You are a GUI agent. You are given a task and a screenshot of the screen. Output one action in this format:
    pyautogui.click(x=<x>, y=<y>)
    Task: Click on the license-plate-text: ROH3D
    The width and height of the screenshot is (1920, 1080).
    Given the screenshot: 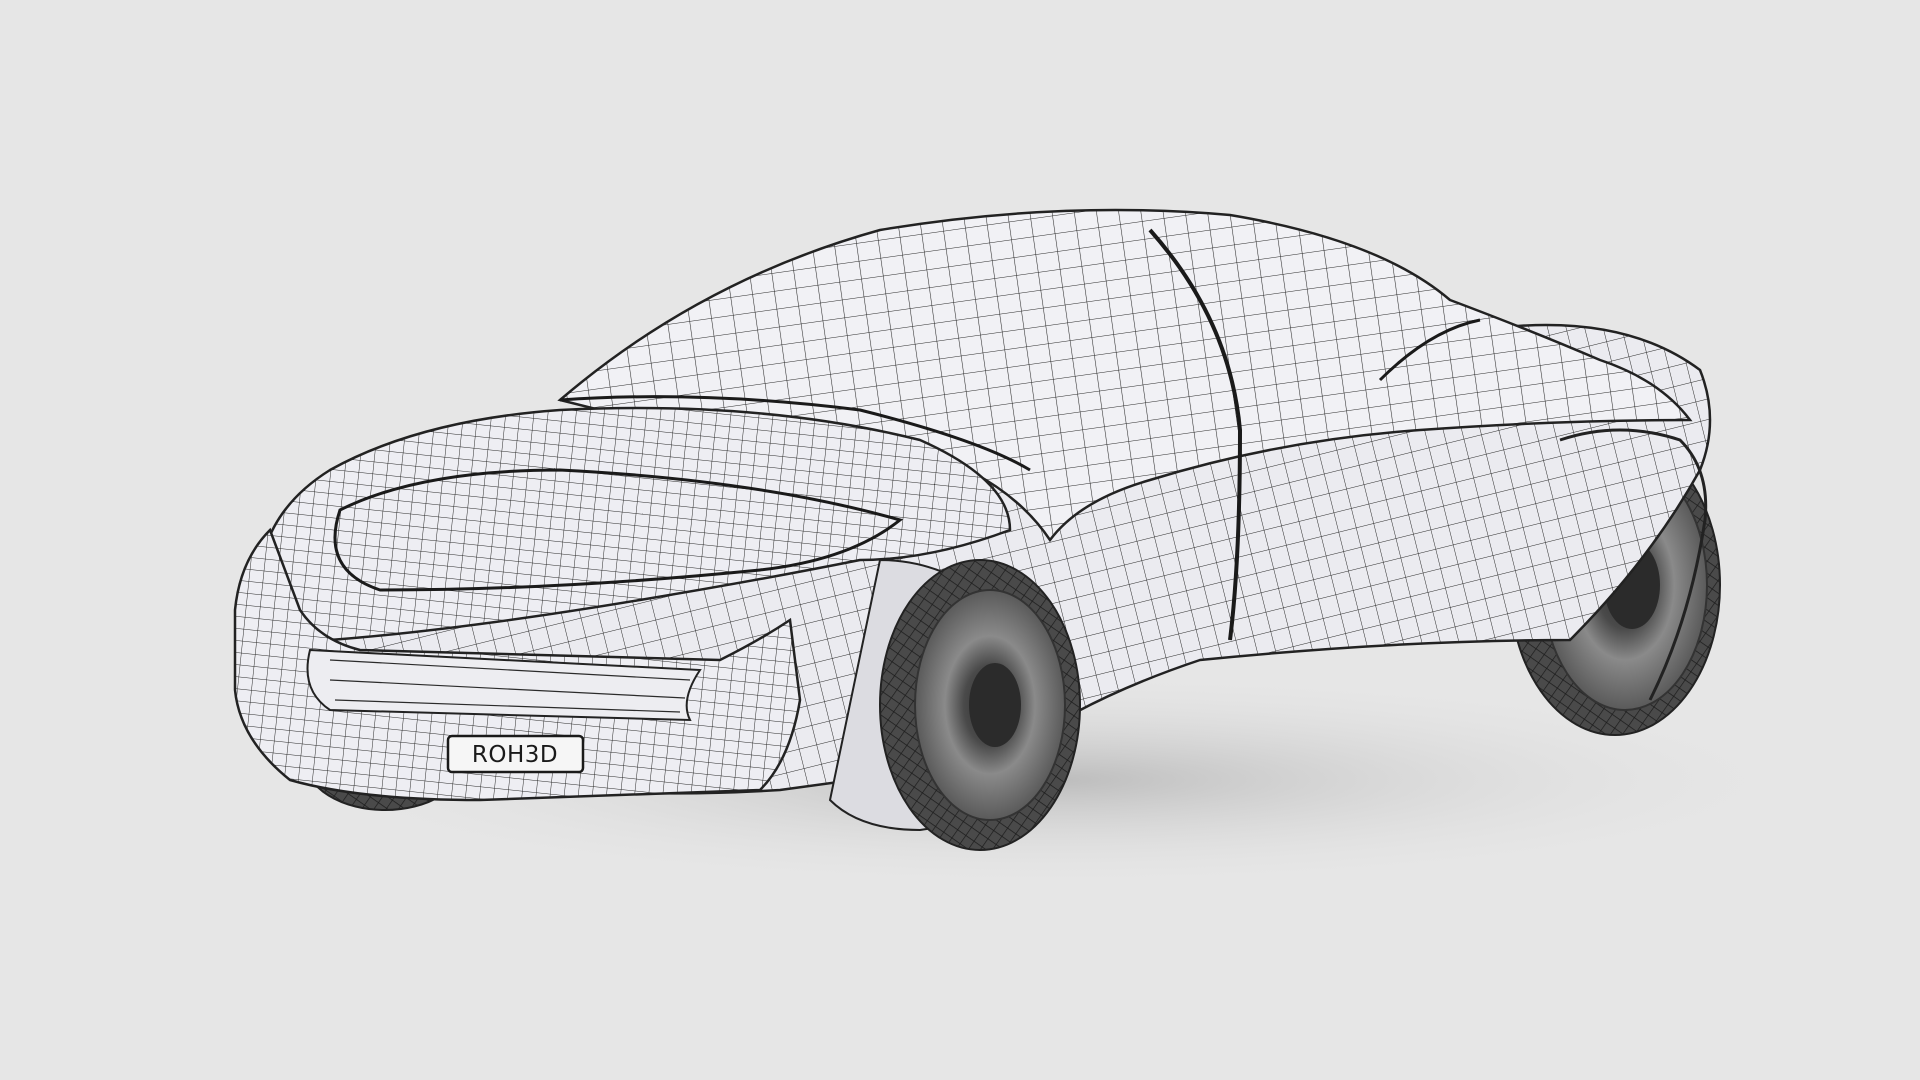 What is the action you would take?
    pyautogui.click(x=515, y=755)
    